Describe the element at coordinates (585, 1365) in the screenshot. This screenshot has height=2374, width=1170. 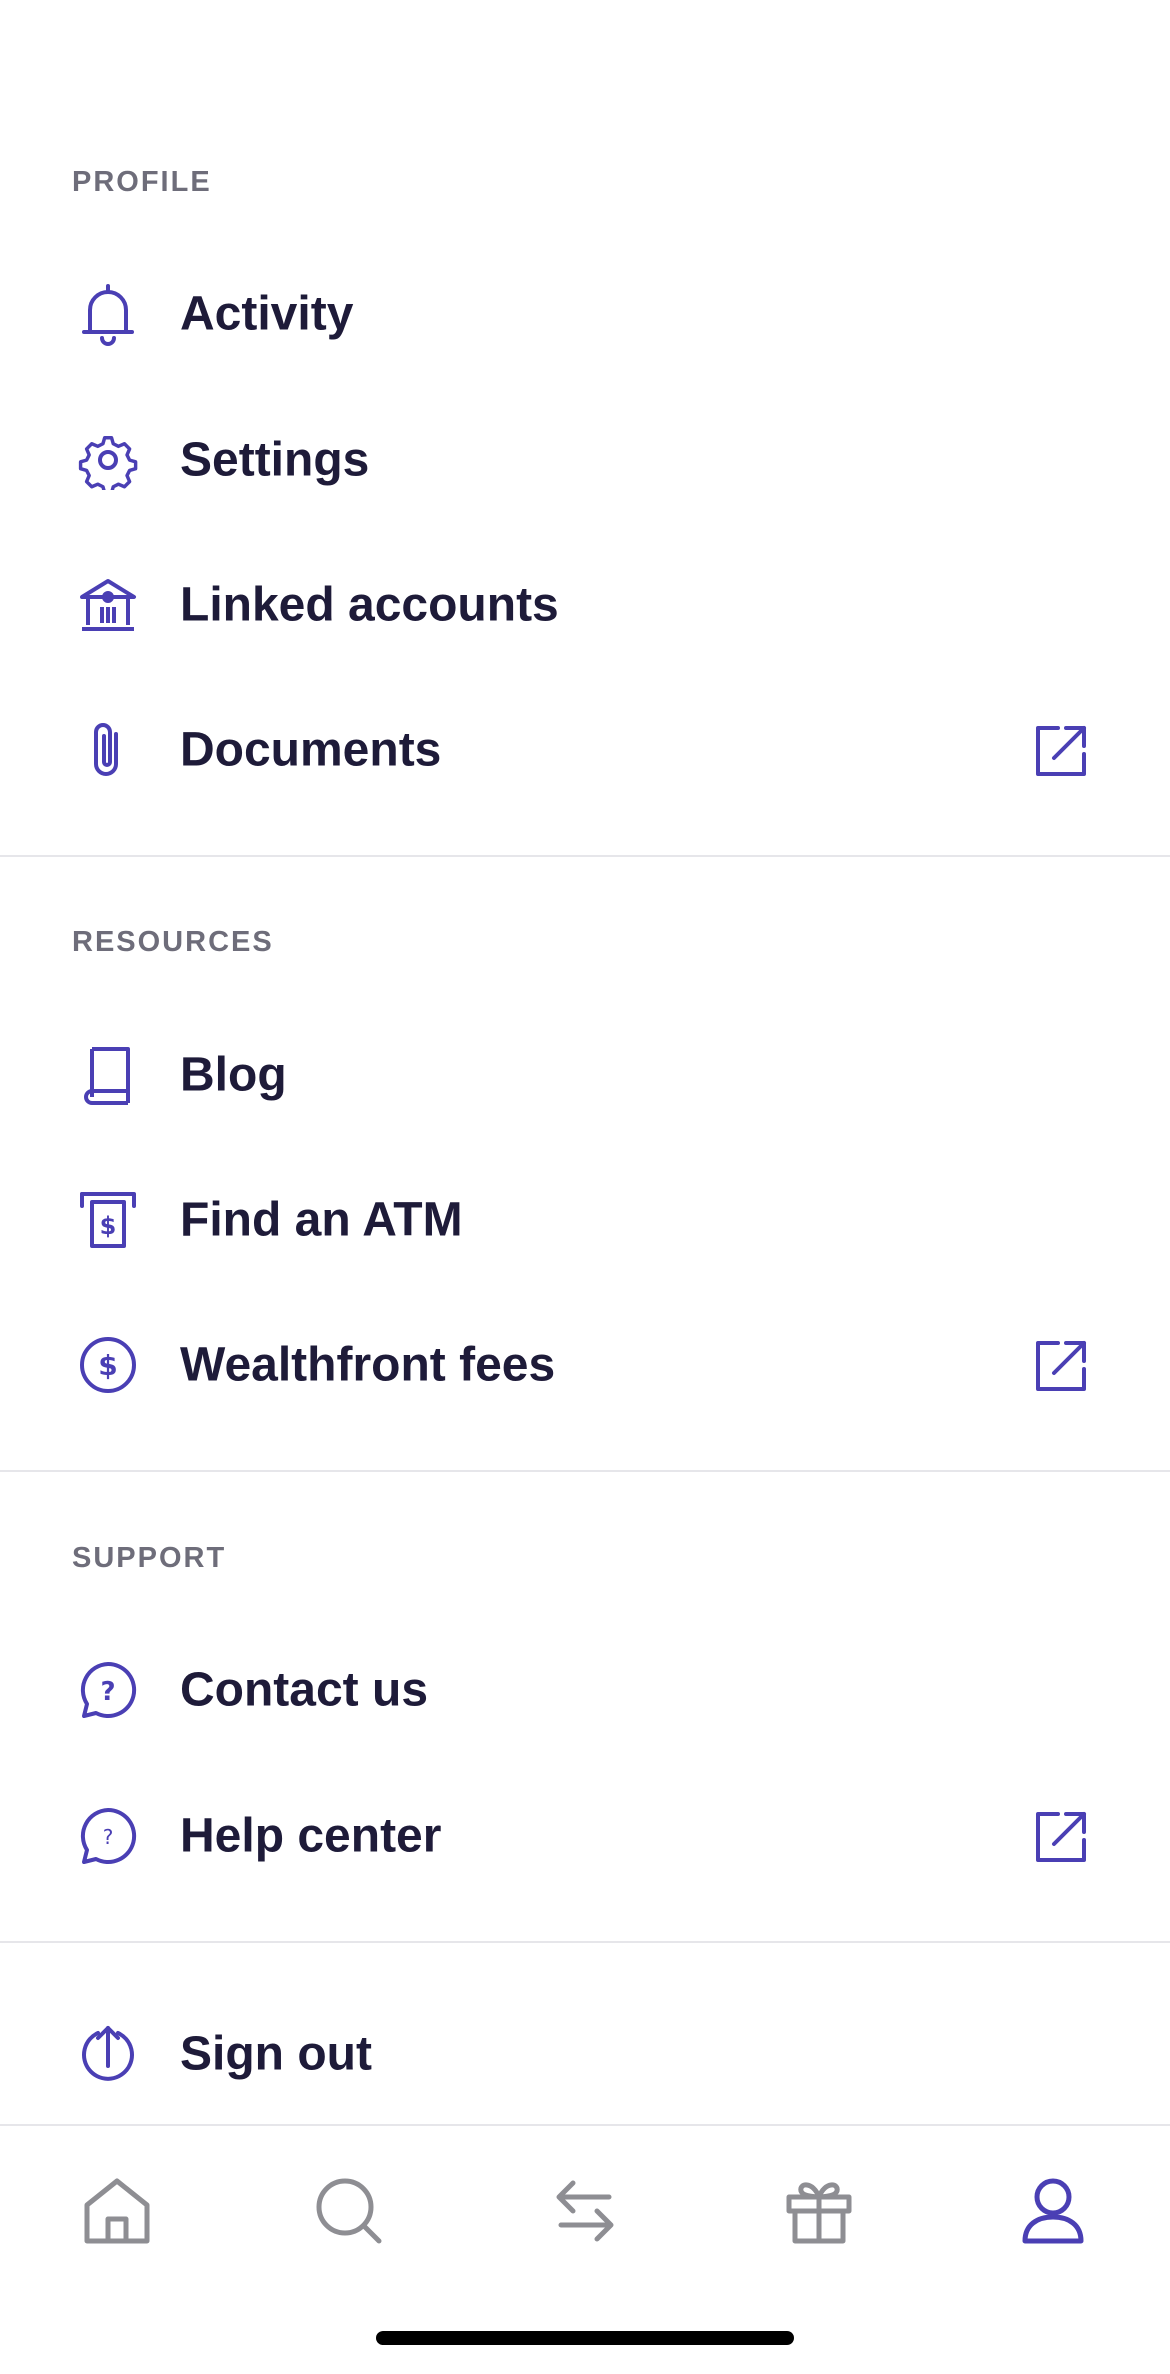
I see `menu-item-wealthfront-fees: $ Wealthfront fees` at that location.